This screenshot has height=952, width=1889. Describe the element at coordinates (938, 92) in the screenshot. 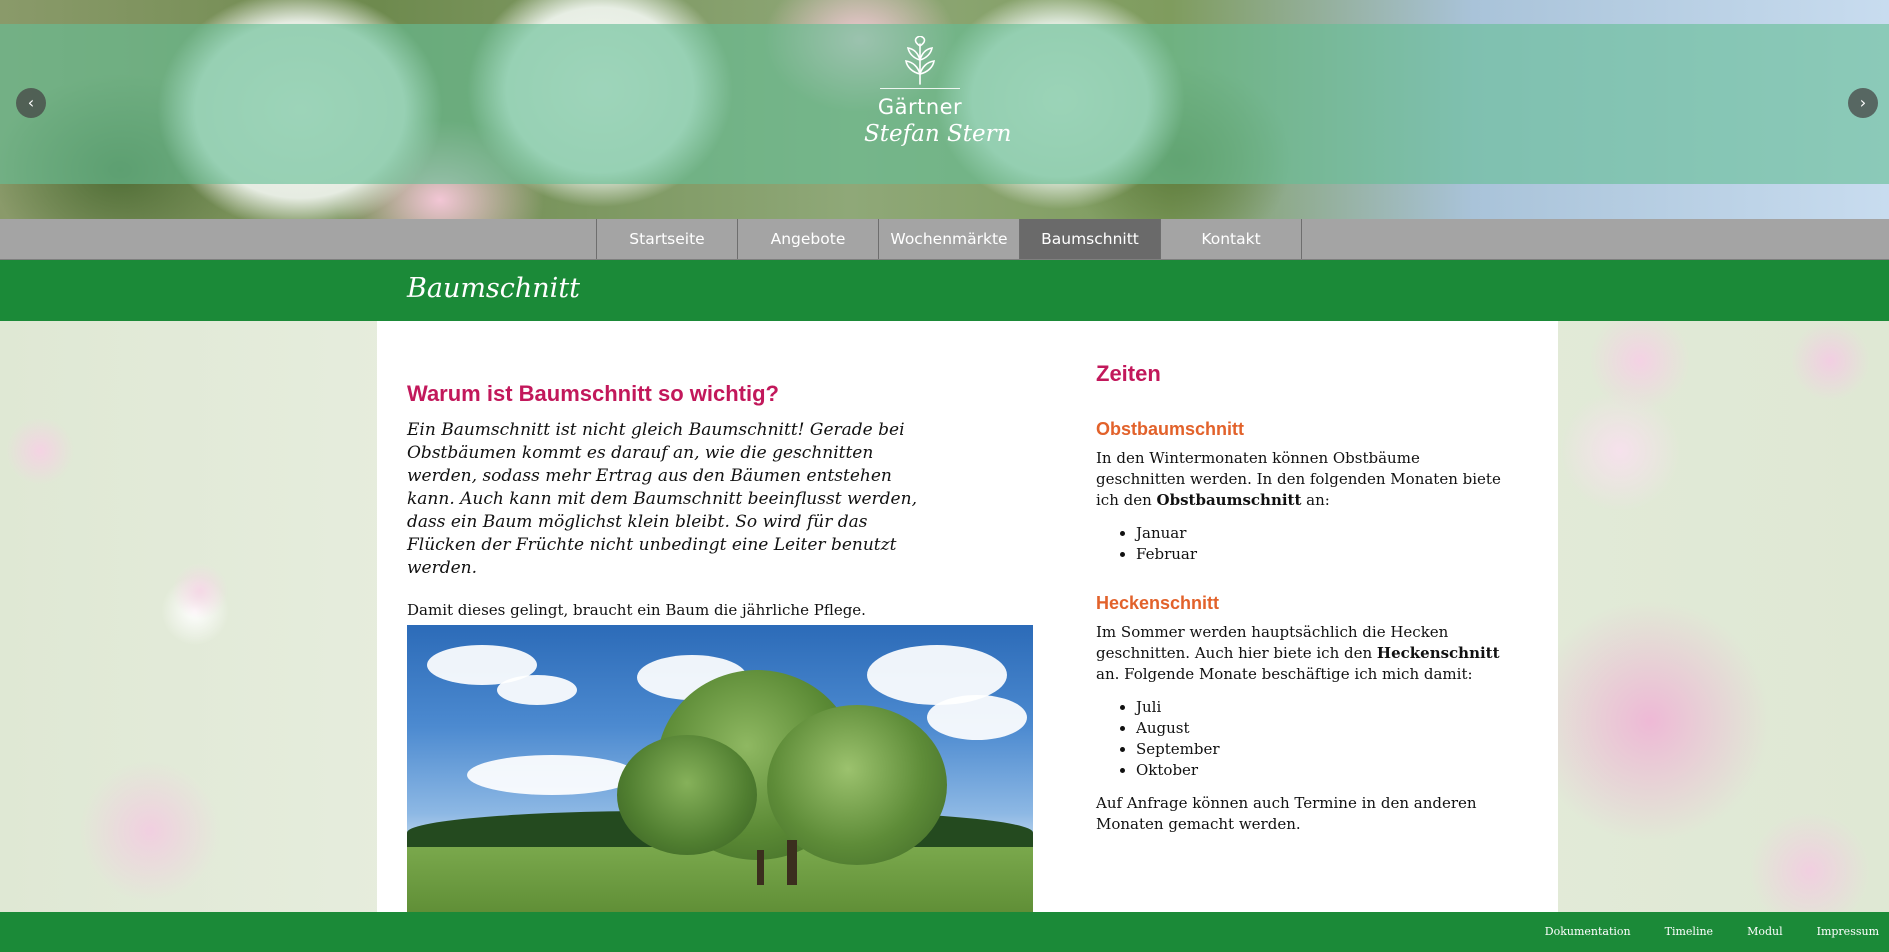

I see `site-logo: Gärtner Stefan Stern` at that location.